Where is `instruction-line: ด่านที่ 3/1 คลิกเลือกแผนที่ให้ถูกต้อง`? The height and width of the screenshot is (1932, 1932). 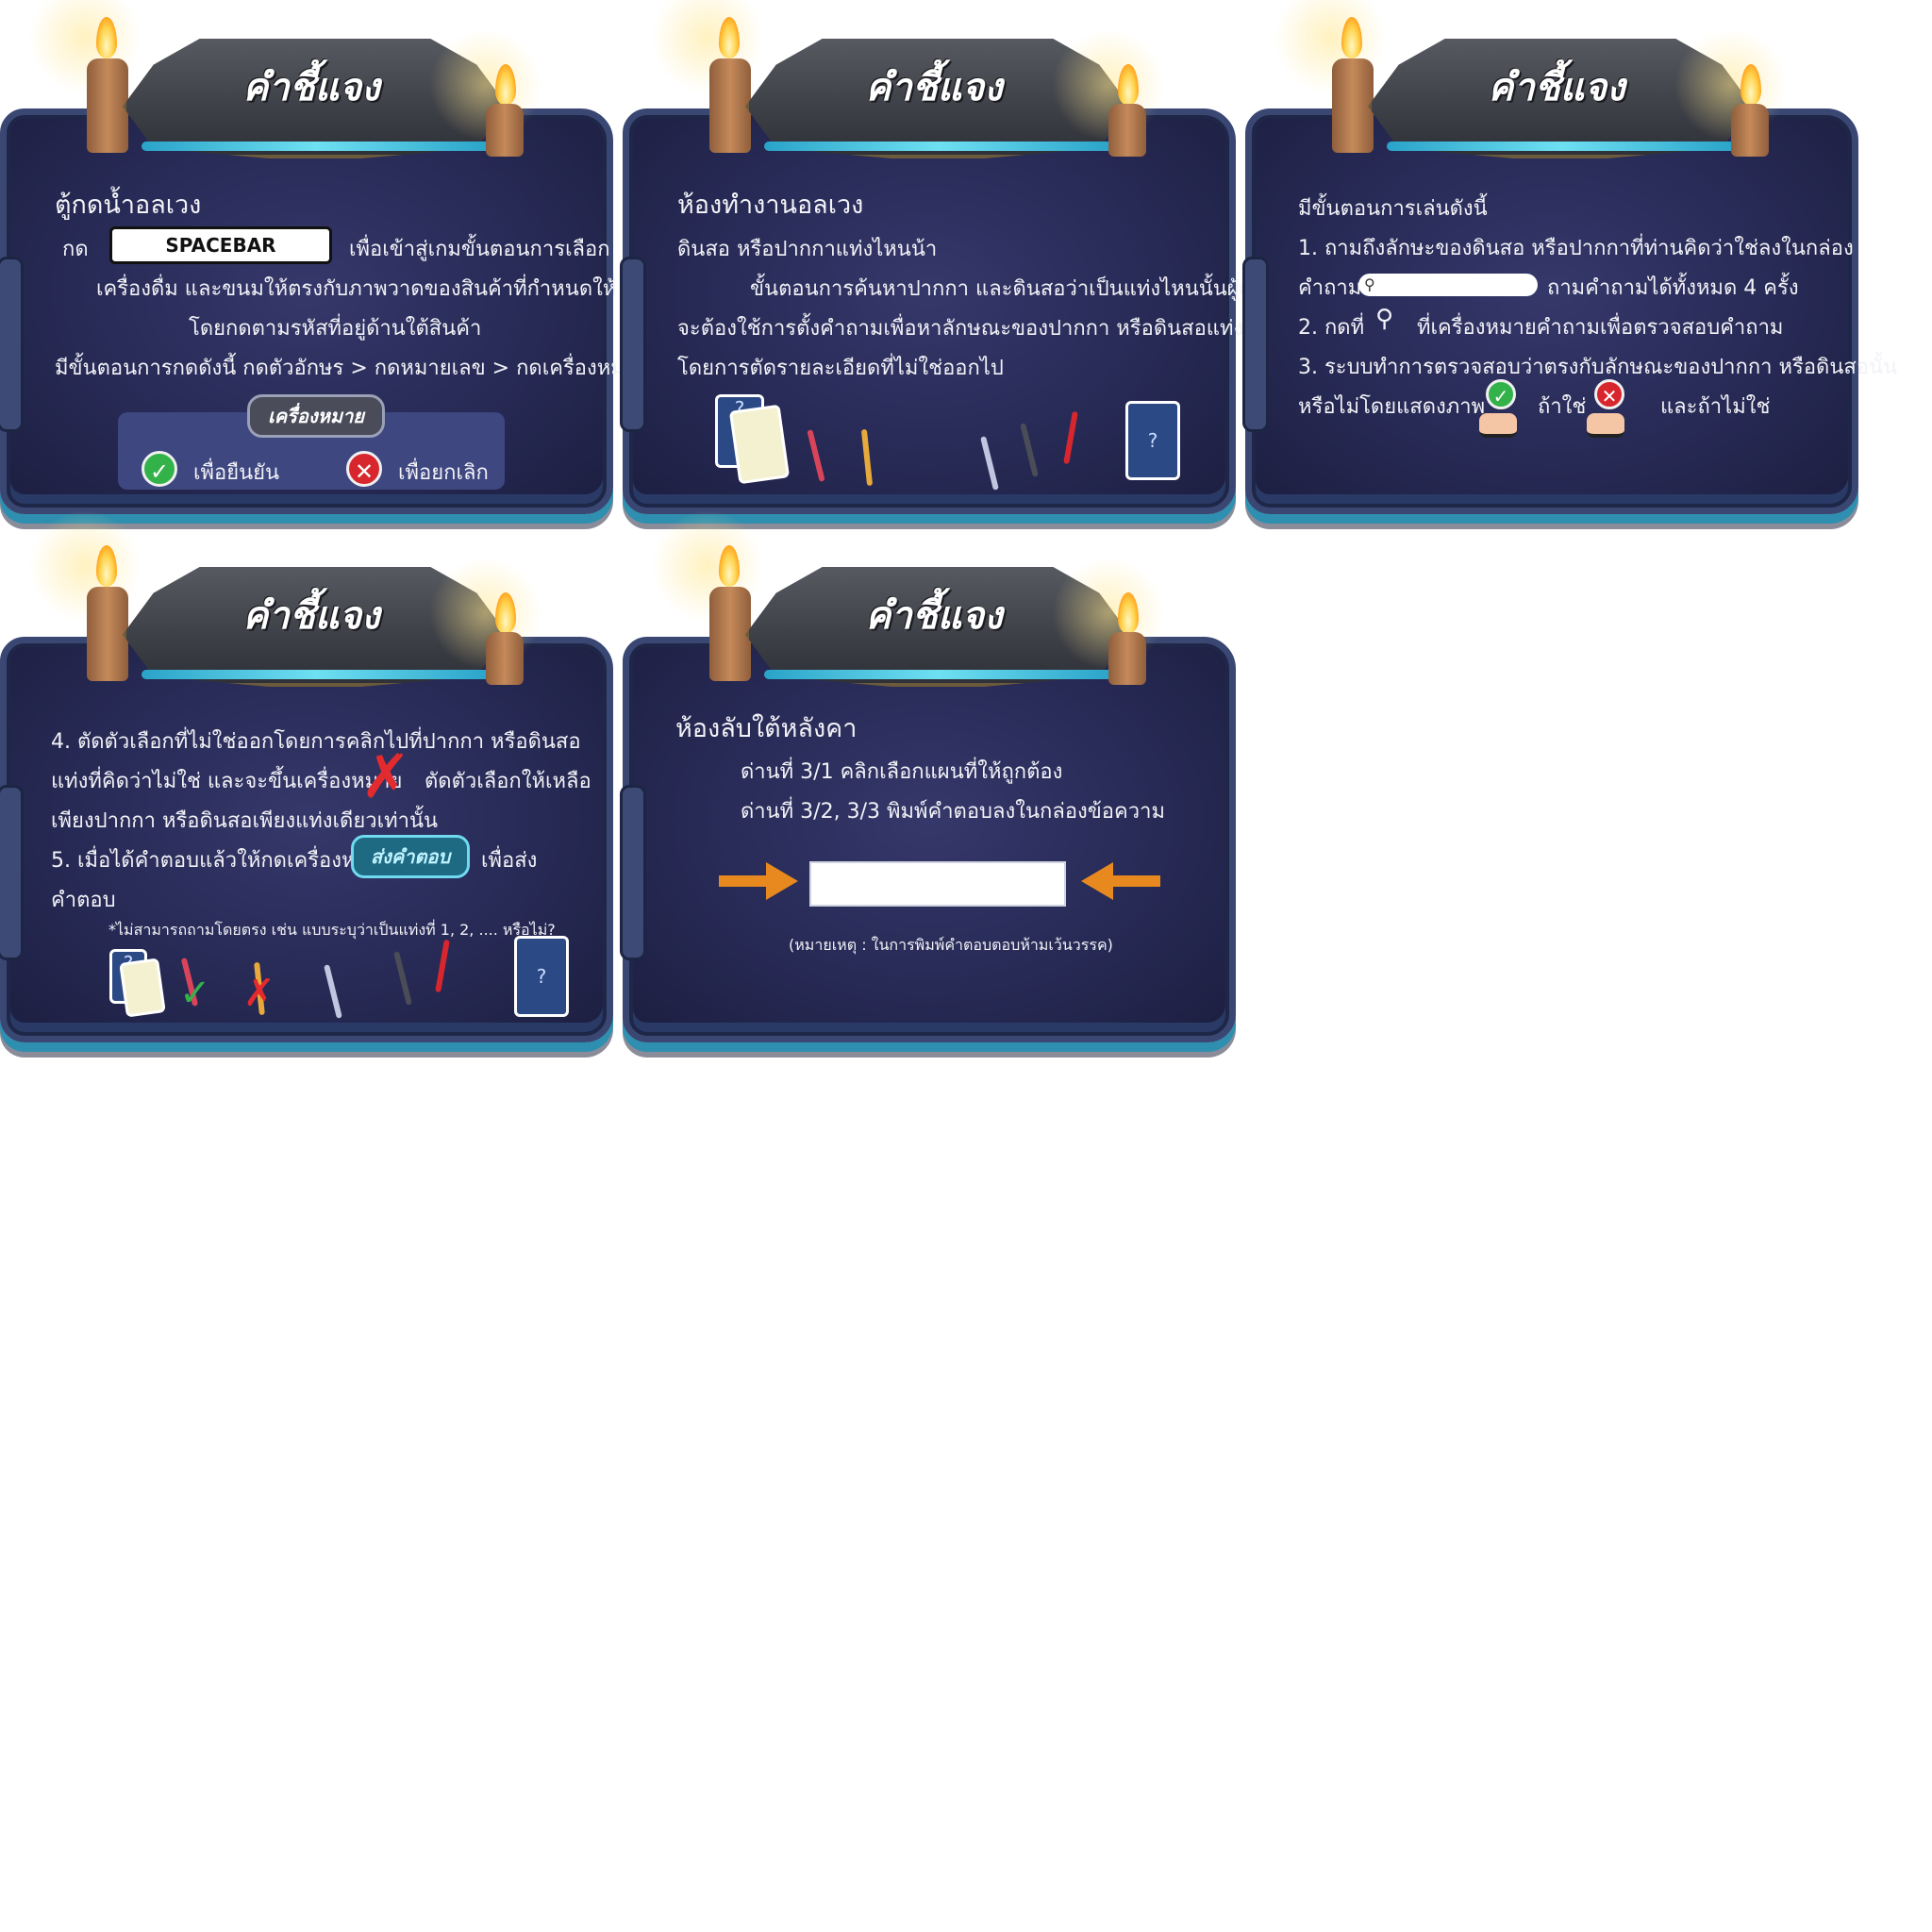 instruction-line: ด่านที่ 3/1 คลิกเลือกแผนที่ให้ถูกต้อง is located at coordinates (902, 772).